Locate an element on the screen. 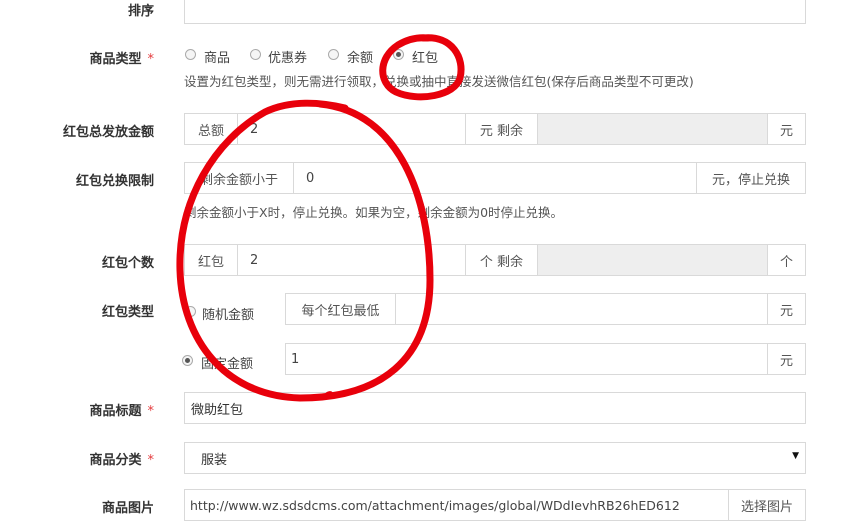 This screenshot has height=522, width=868. redpacket-total-remaining is located at coordinates (652, 129).